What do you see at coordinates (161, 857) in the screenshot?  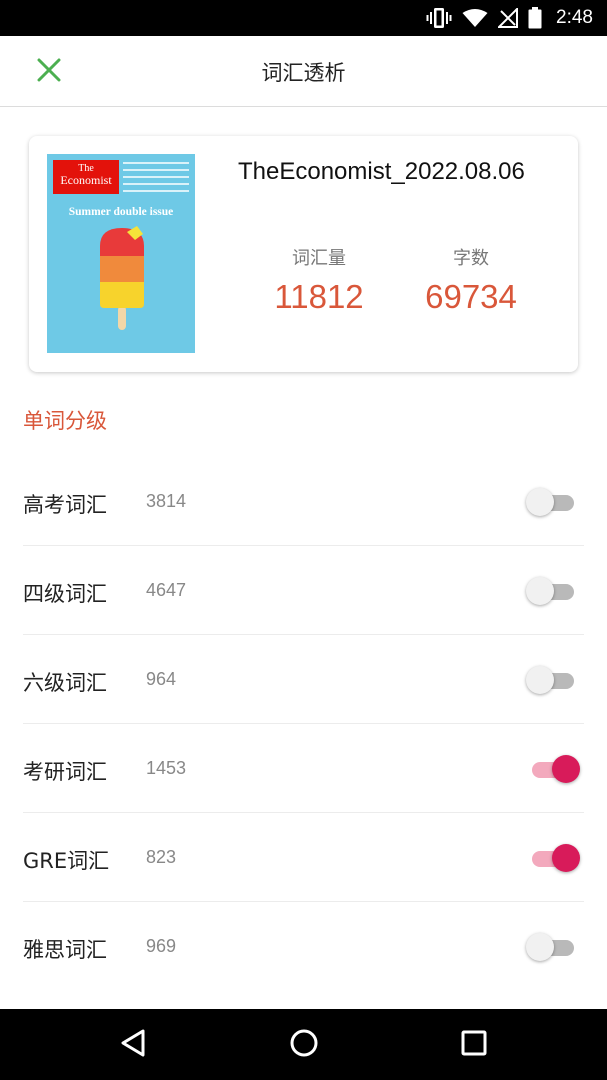 I see `level-count: 823` at bounding box center [161, 857].